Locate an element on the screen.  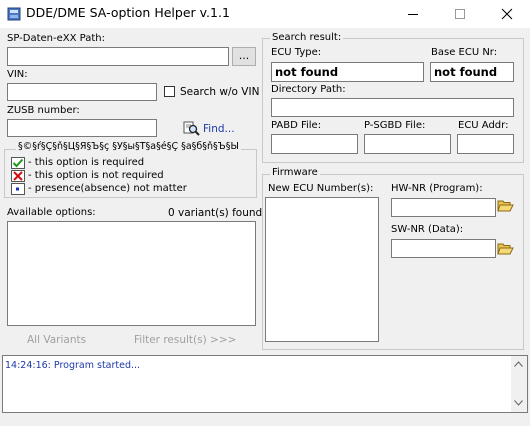
ecu-addr-label: ECU Addr: is located at coordinates (483, 125).